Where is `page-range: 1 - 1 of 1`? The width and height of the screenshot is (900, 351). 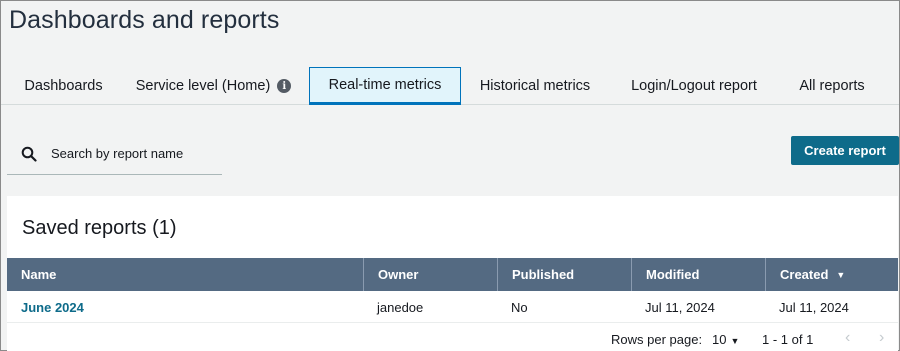 page-range: 1 - 1 of 1 is located at coordinates (788, 339).